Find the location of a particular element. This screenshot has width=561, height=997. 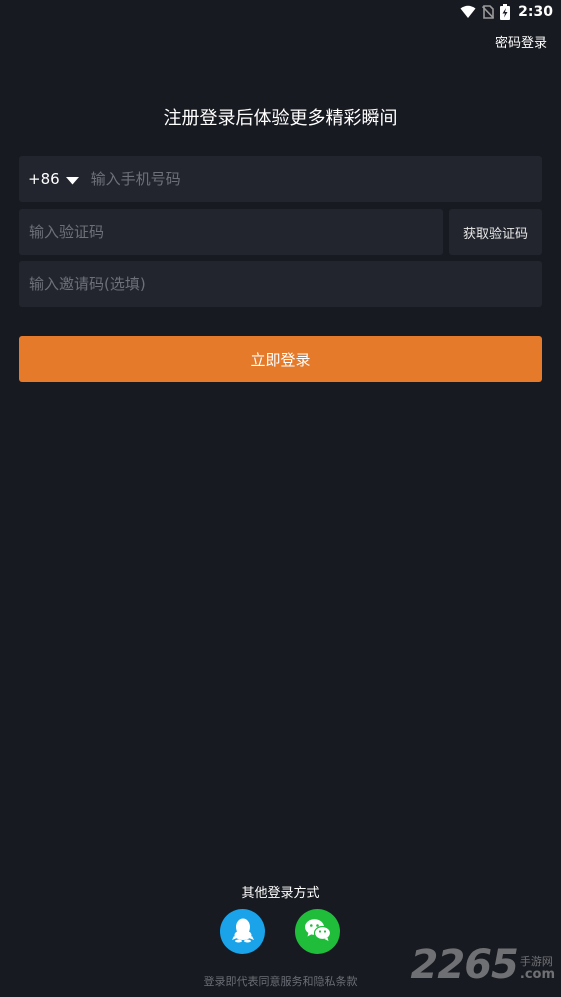

page-title: 注册登录后体验更多精彩瞬间 is located at coordinates (280, 118).